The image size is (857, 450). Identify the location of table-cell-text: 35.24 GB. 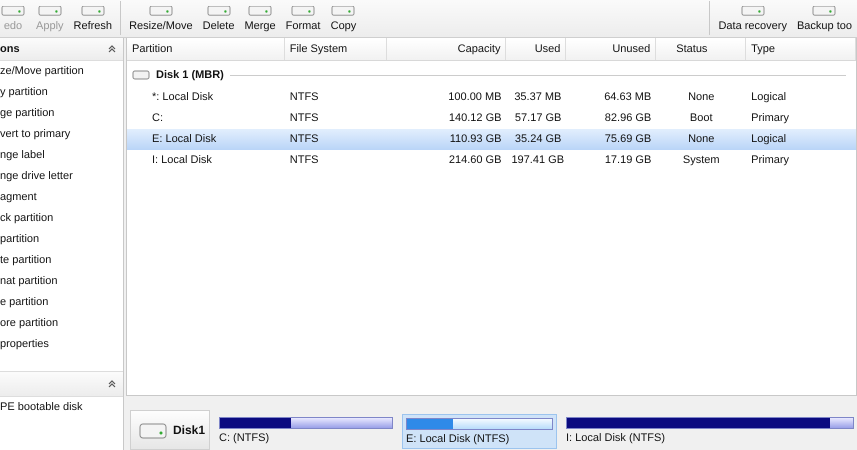
(538, 139).